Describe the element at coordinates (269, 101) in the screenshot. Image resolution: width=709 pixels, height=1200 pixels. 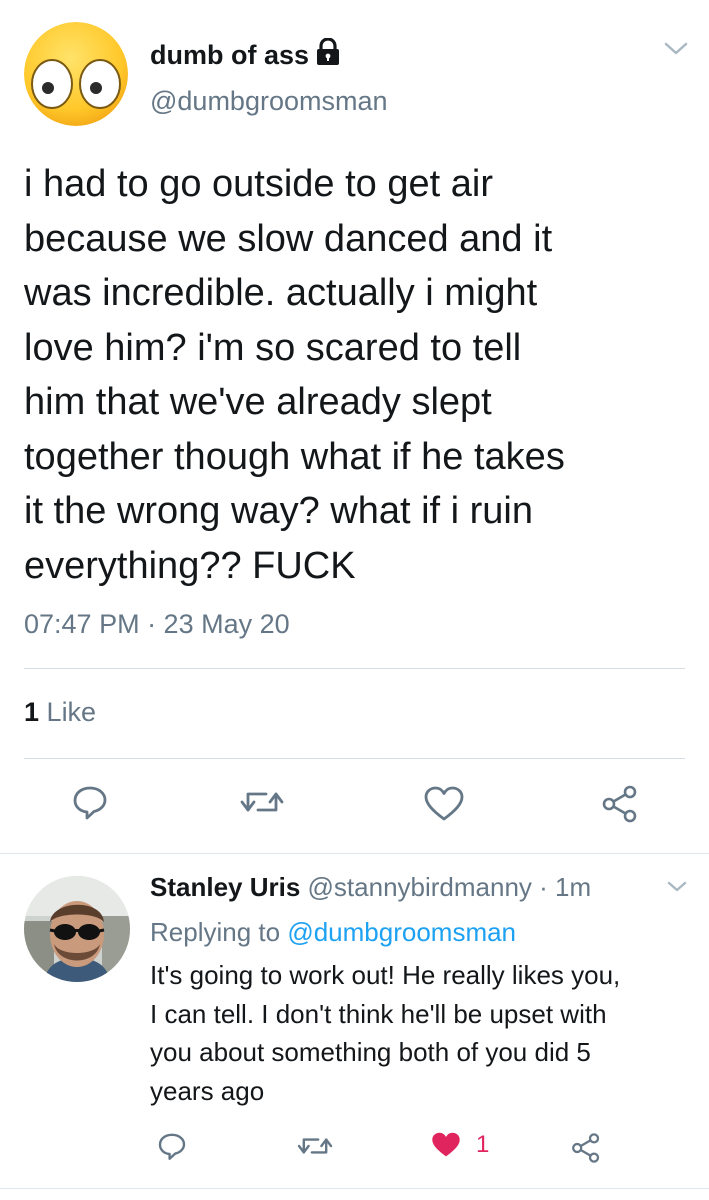
I see `tweet-author-handle: @dumbgroomsman` at that location.